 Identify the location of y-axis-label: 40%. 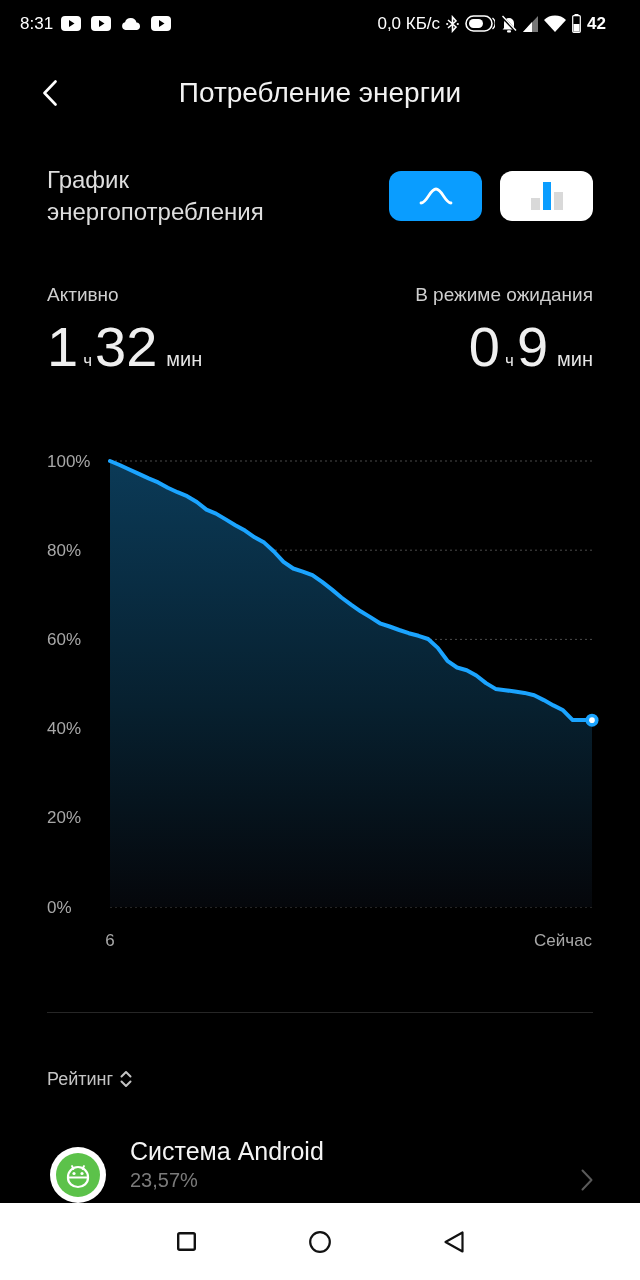
(64, 729).